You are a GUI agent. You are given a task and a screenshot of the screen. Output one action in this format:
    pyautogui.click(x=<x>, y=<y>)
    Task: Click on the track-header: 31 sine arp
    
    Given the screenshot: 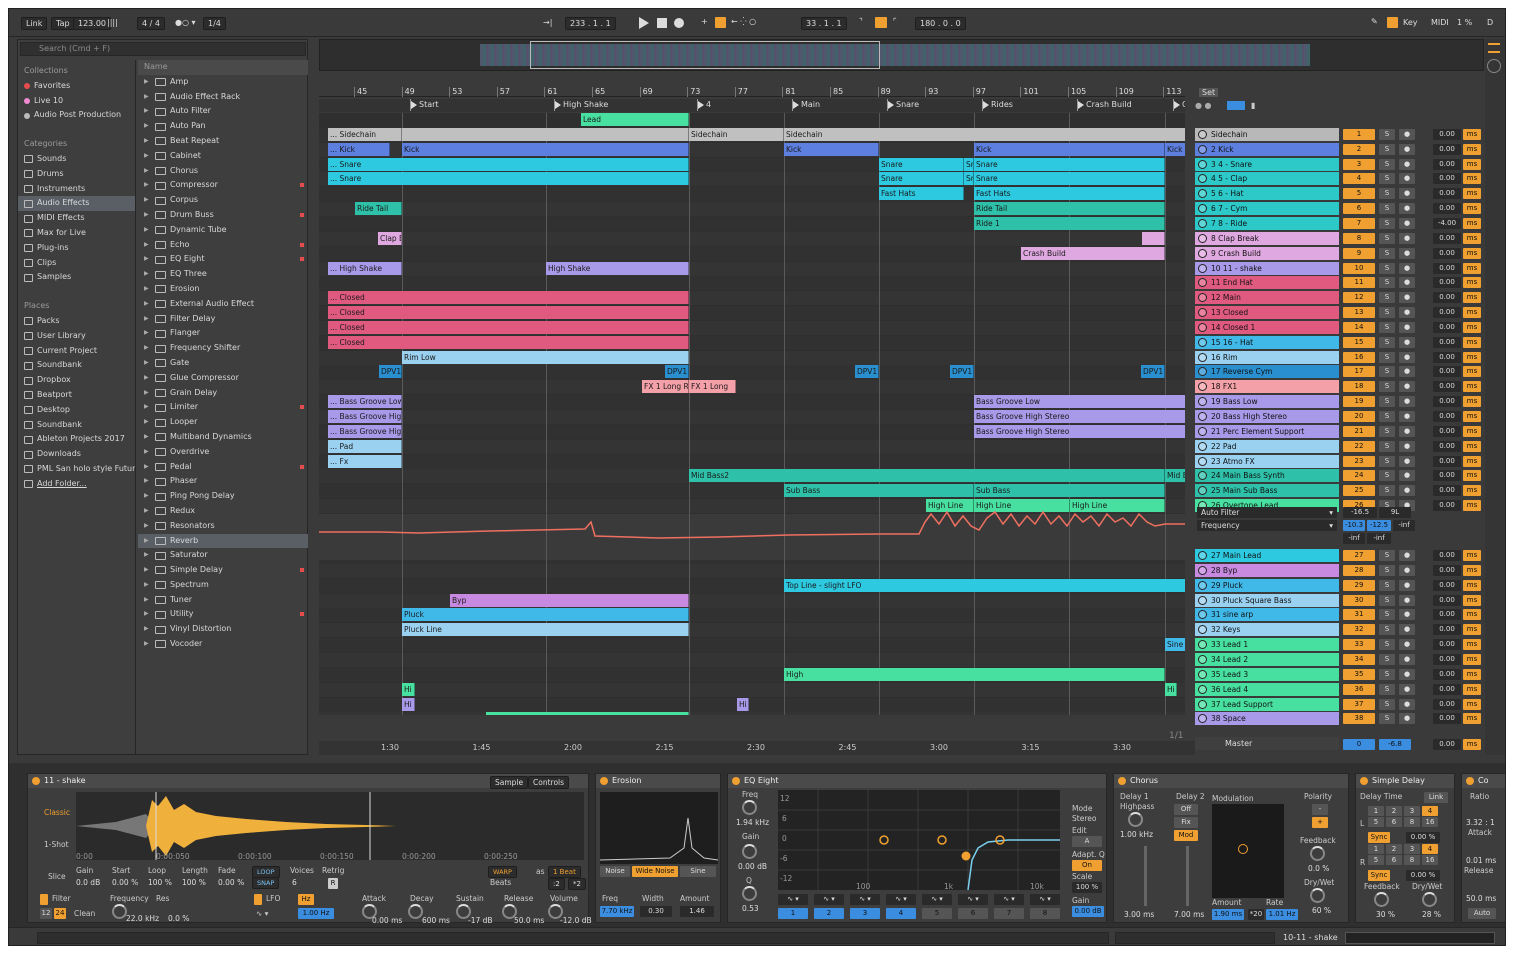 What is the action you would take?
    pyautogui.click(x=1267, y=615)
    